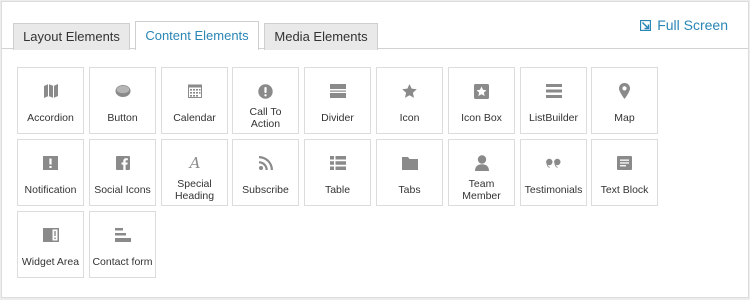 Image resolution: width=750 pixels, height=300 pixels. Describe the element at coordinates (624, 91) in the screenshot. I see `map-pin-icon` at that location.